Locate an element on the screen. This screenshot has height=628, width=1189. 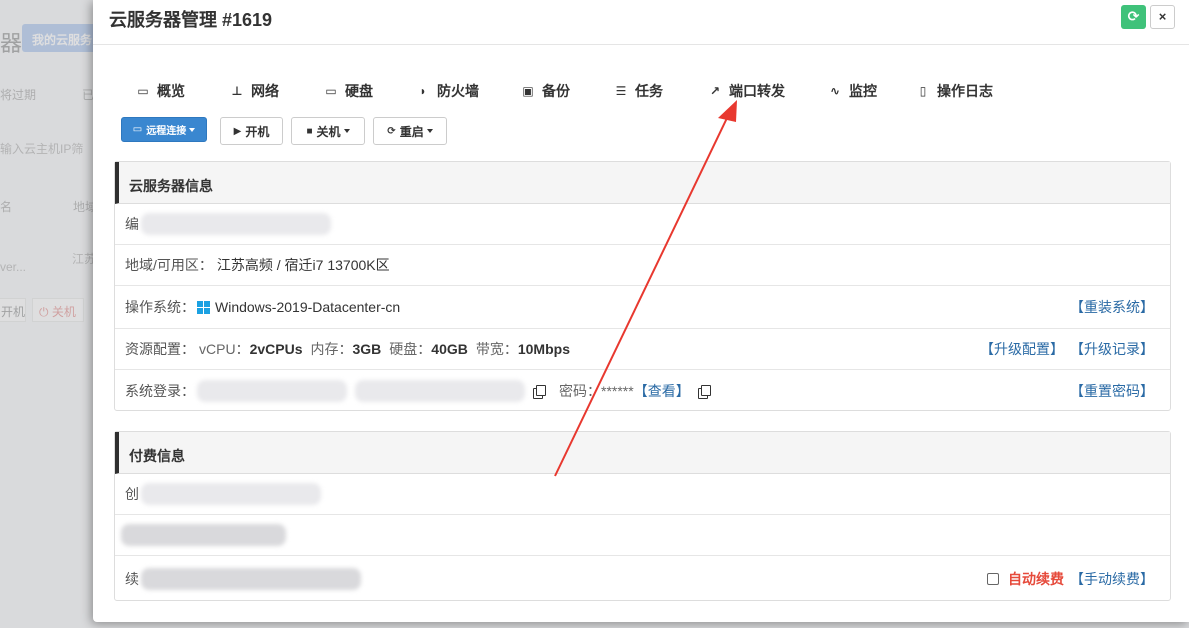
file-icon: ▯ is located at coordinates (923, 91).